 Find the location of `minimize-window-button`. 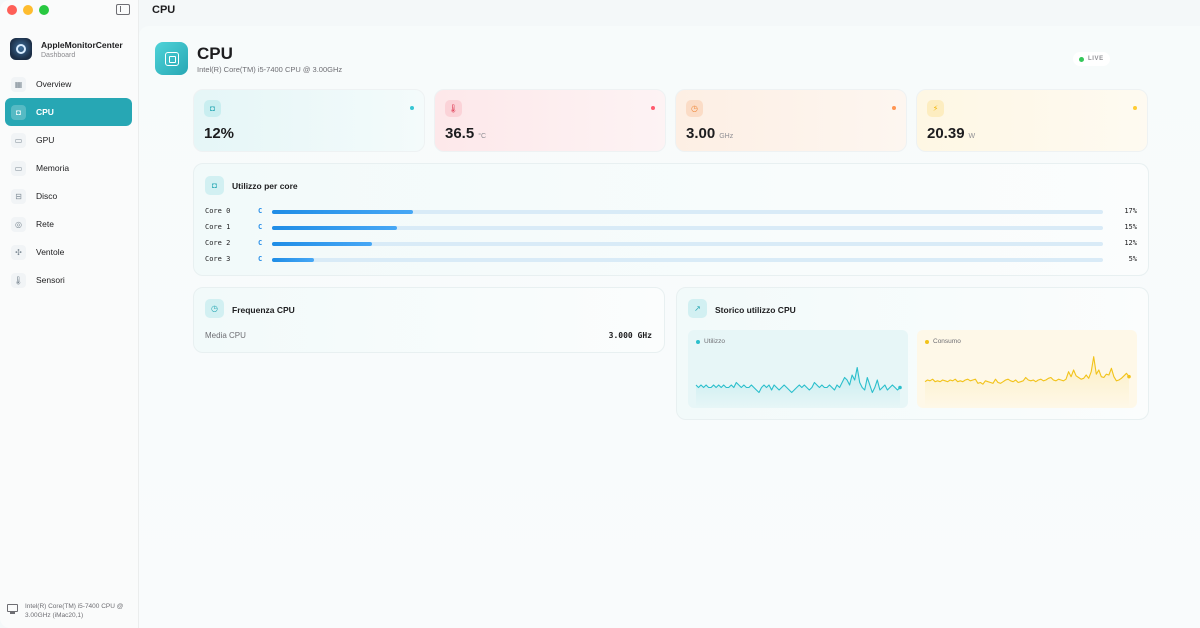

minimize-window-button is located at coordinates (28, 10).